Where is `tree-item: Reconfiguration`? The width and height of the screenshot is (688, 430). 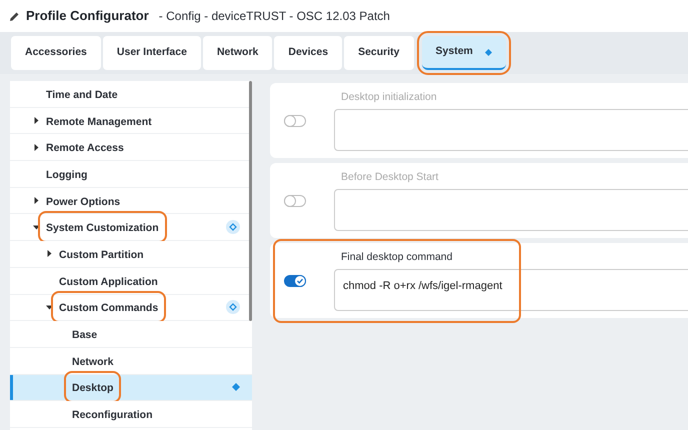 tree-item: Reconfiguration is located at coordinates (131, 414).